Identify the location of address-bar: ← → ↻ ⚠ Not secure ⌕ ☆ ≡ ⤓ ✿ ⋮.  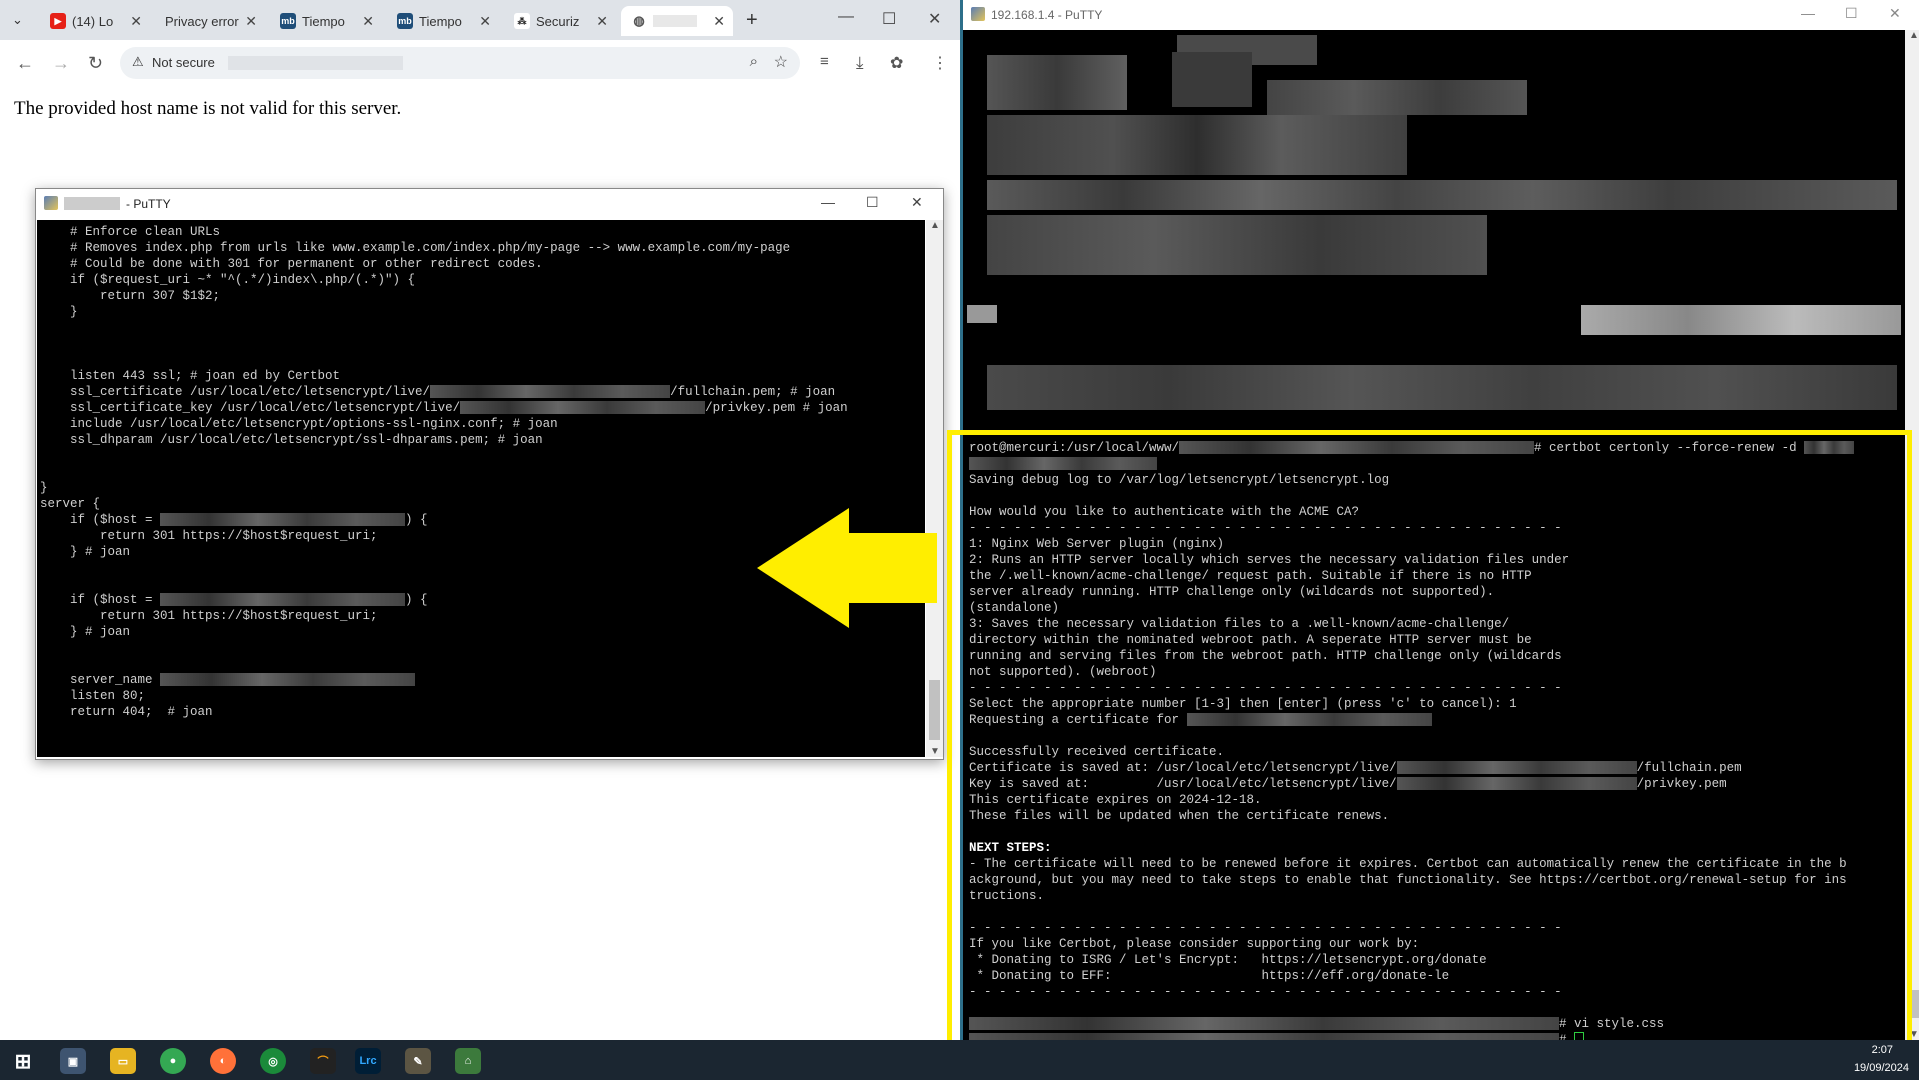
(480, 63).